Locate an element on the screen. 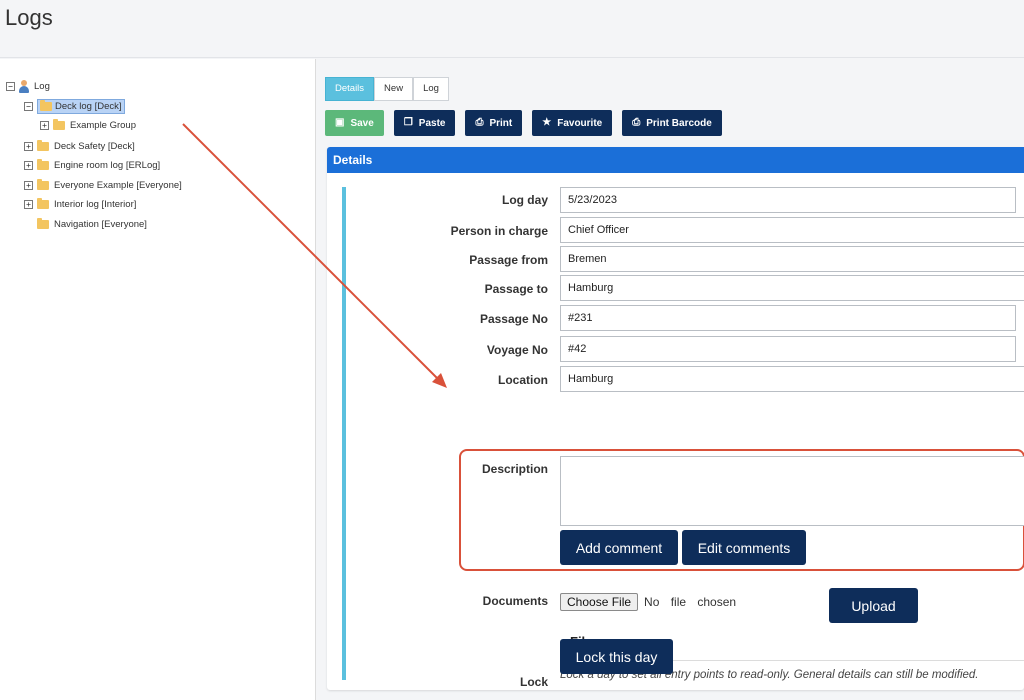 Image resolution: width=1024 pixels, height=700 pixels. passage-no-input: #231 is located at coordinates (788, 318).